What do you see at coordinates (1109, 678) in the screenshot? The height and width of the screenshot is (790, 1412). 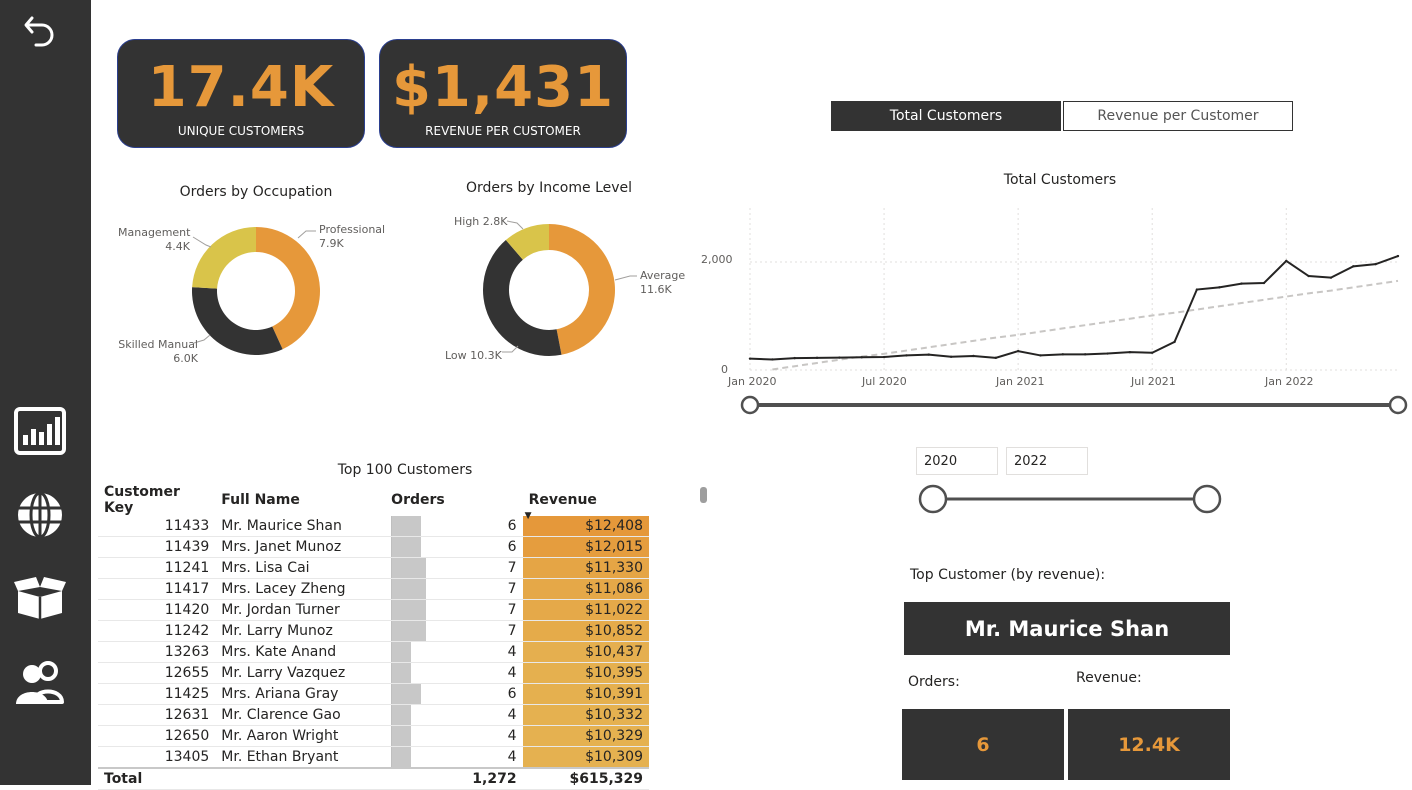 I see `revenue-label: Revenue:` at bounding box center [1109, 678].